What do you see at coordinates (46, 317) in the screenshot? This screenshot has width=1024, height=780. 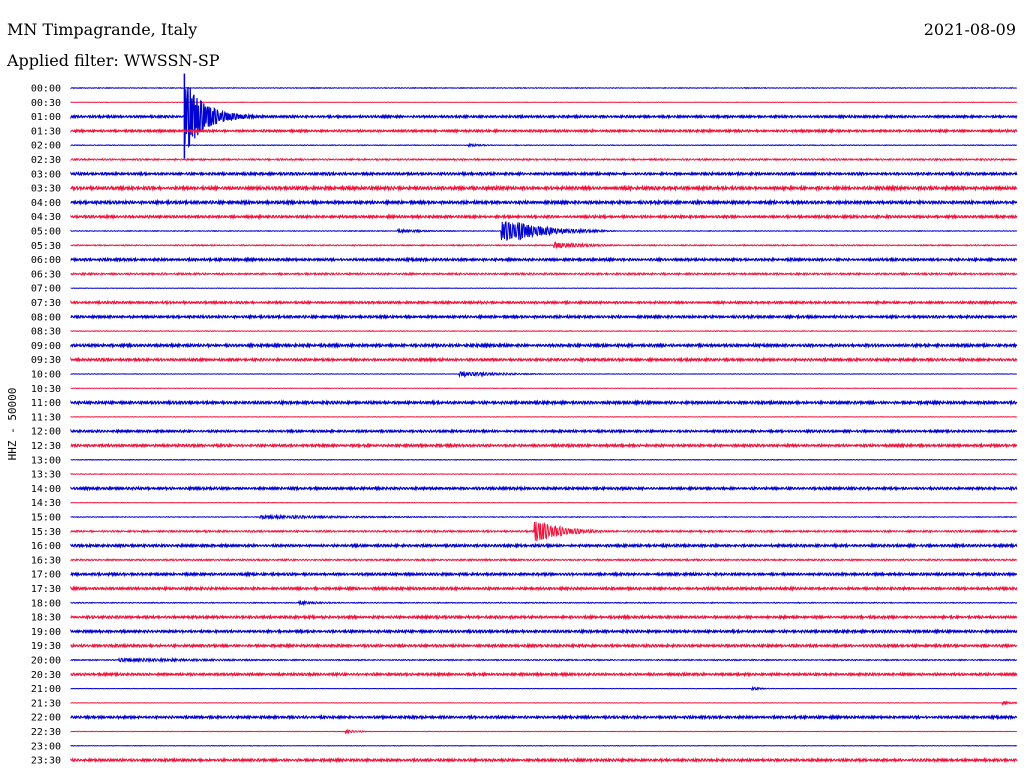 I see `tick-label-0800: 08:00` at bounding box center [46, 317].